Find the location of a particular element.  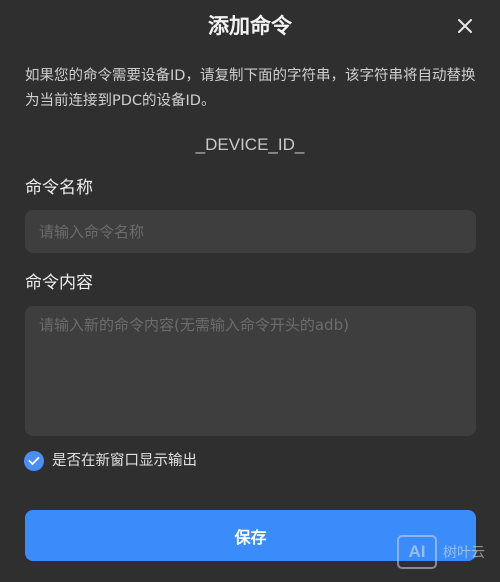

new-window-label: 是否在新窗口显示输出 is located at coordinates (124, 461).